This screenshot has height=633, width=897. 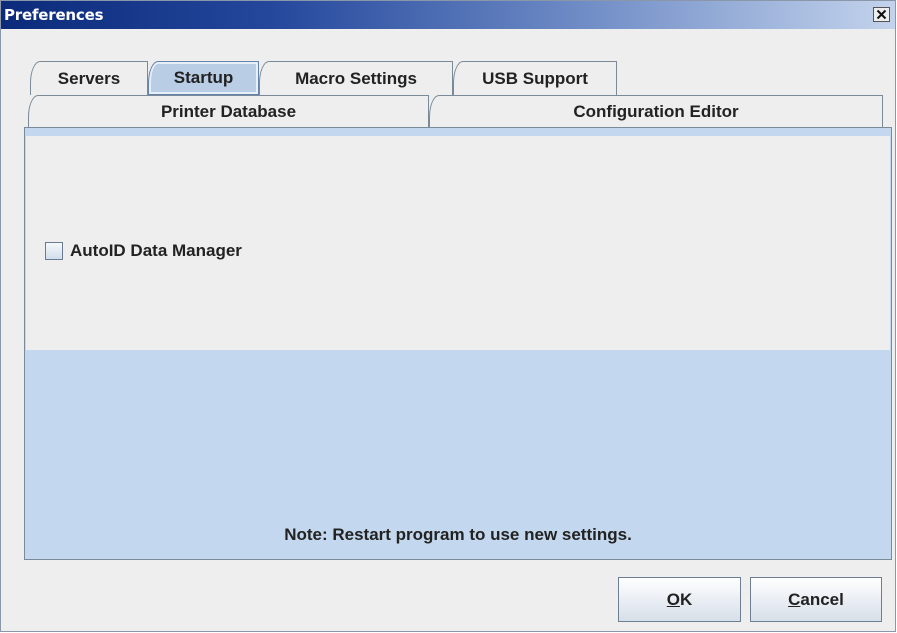 What do you see at coordinates (54, 251) in the screenshot?
I see `autoid-data-manager-checkbox` at bounding box center [54, 251].